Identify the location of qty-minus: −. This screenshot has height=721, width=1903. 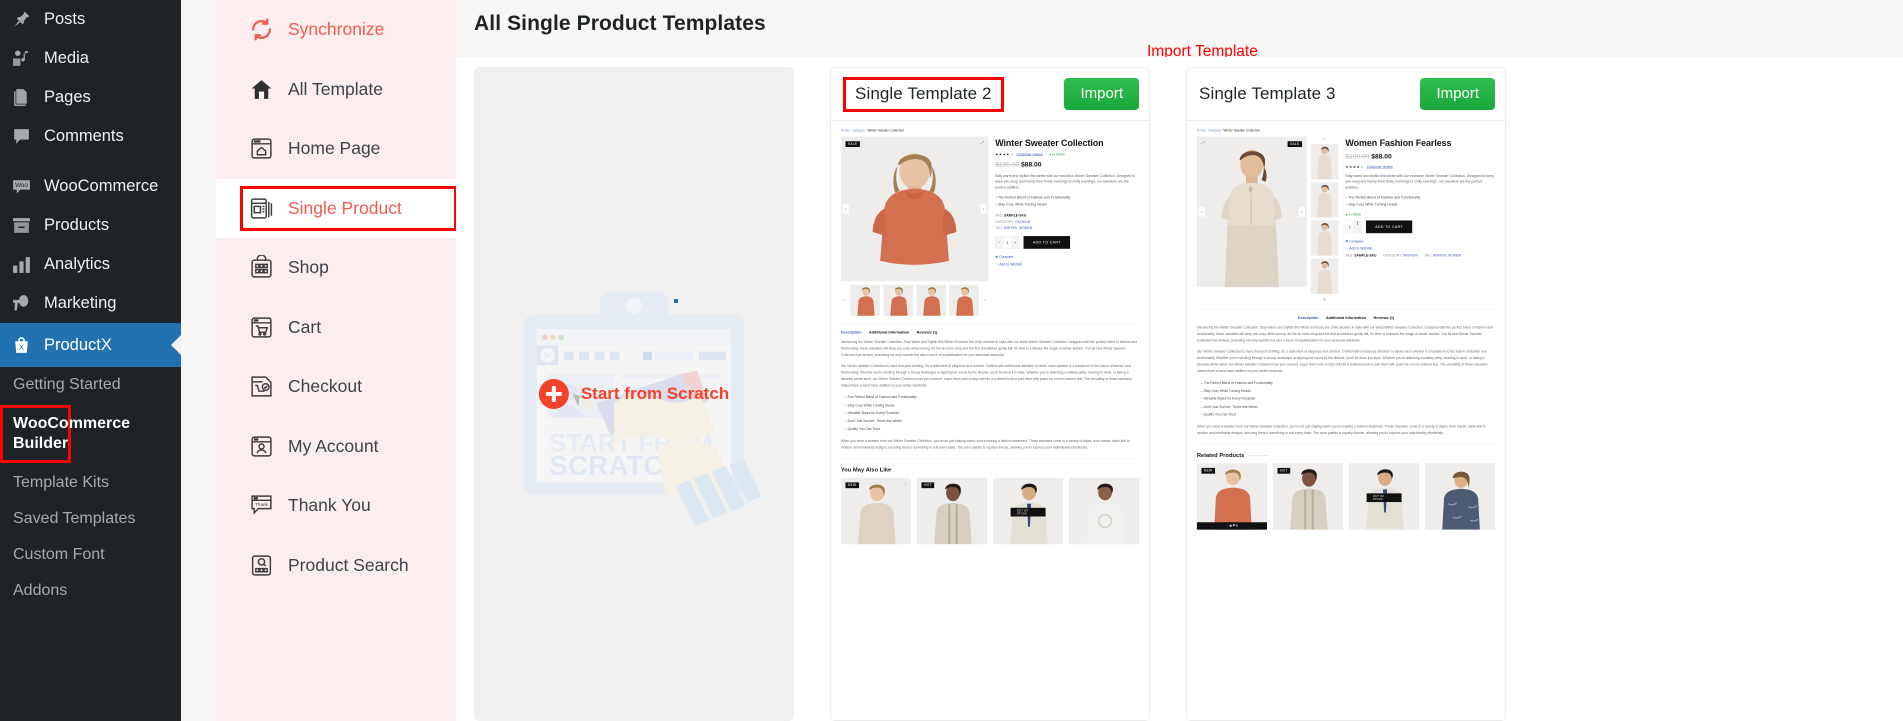
(999, 242).